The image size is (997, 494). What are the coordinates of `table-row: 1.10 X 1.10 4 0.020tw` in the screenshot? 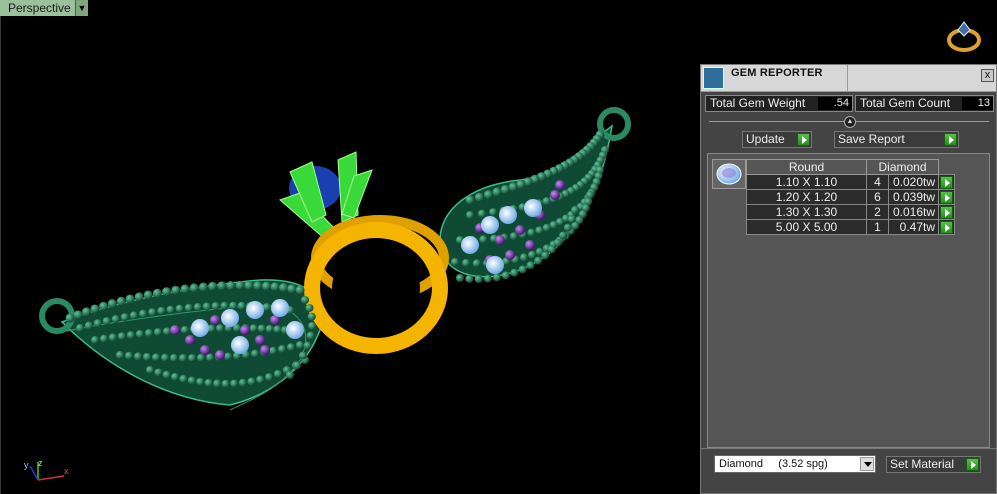 It's located at (850, 182).